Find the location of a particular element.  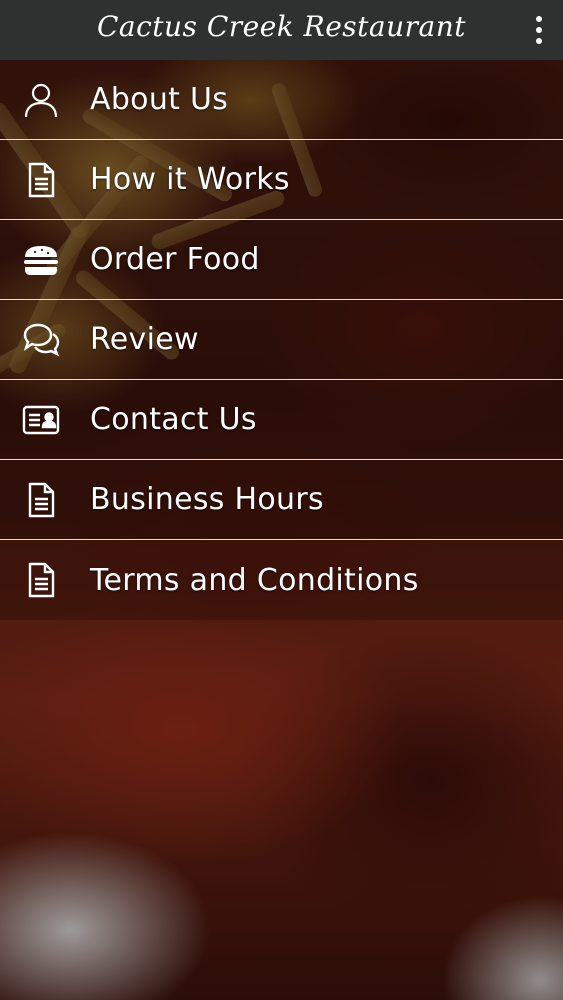

more-vert-icon is located at coordinates (539, 30).